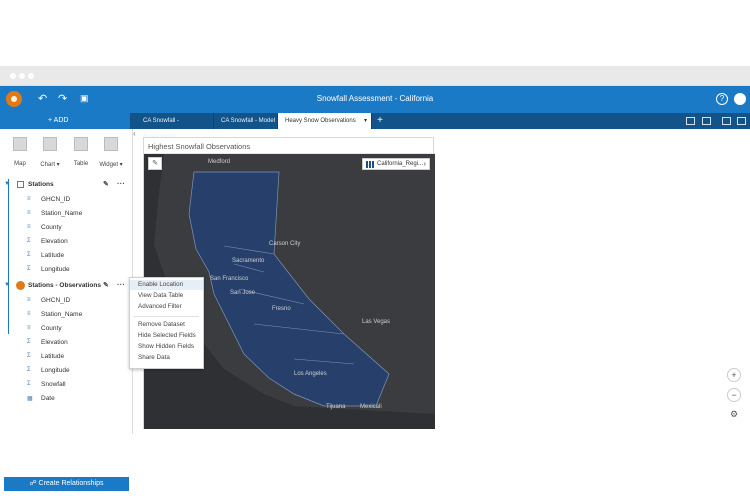 The height and width of the screenshot is (499, 750). Describe the element at coordinates (166, 285) in the screenshot. I see `menu-item-enable-location: Enable Location` at that location.